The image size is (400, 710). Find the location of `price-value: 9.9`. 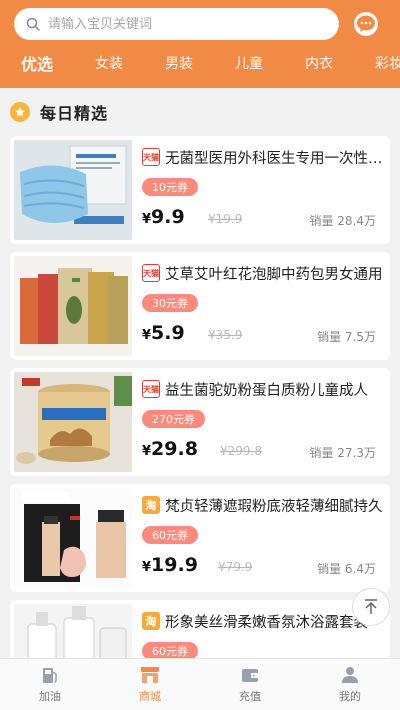

price-value: 9.9 is located at coordinates (168, 217).